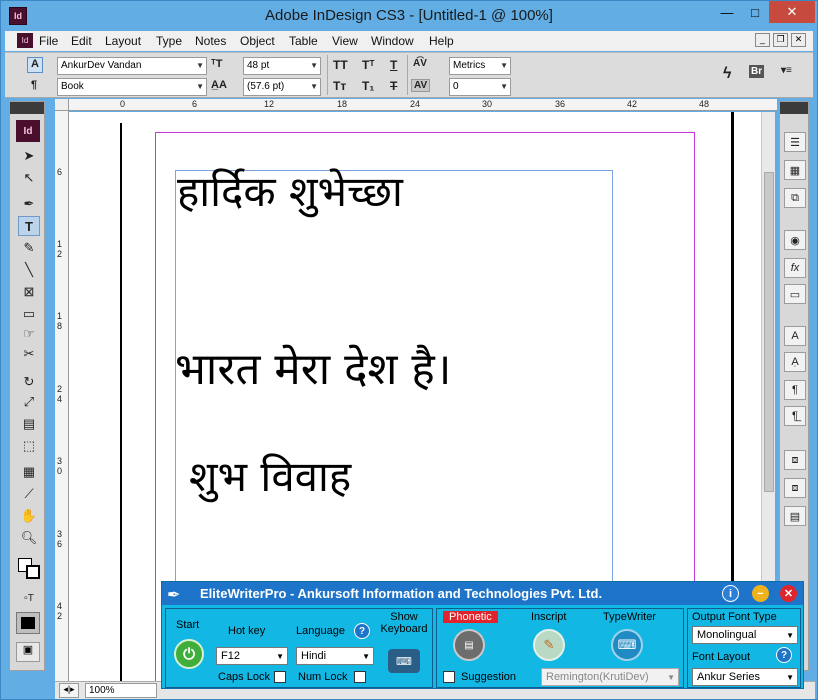 The height and width of the screenshot is (700, 818). Describe the element at coordinates (449, 677) in the screenshot. I see `suggestion-checkbox` at that location.